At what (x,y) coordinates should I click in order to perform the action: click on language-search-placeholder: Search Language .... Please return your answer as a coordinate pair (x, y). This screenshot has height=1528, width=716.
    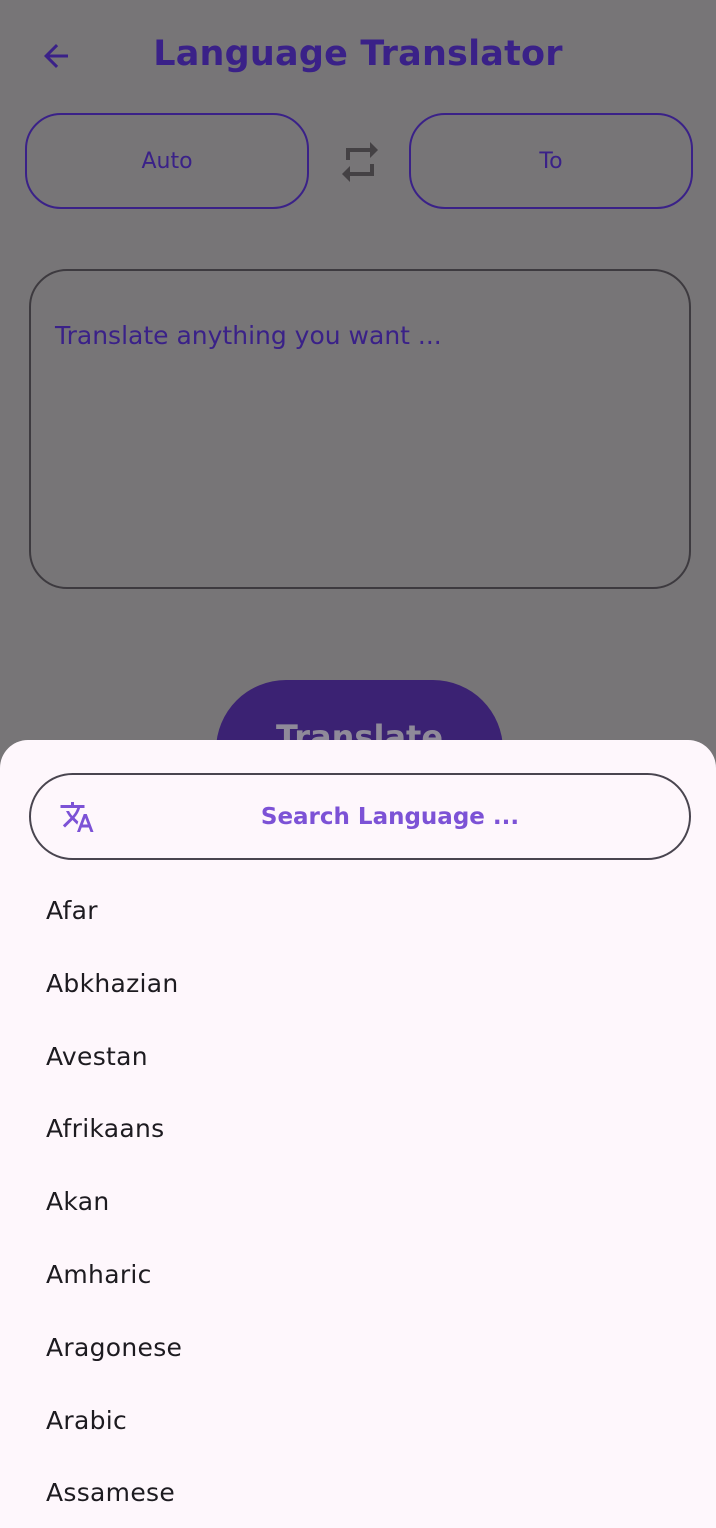
    Looking at the image, I should click on (390, 816).